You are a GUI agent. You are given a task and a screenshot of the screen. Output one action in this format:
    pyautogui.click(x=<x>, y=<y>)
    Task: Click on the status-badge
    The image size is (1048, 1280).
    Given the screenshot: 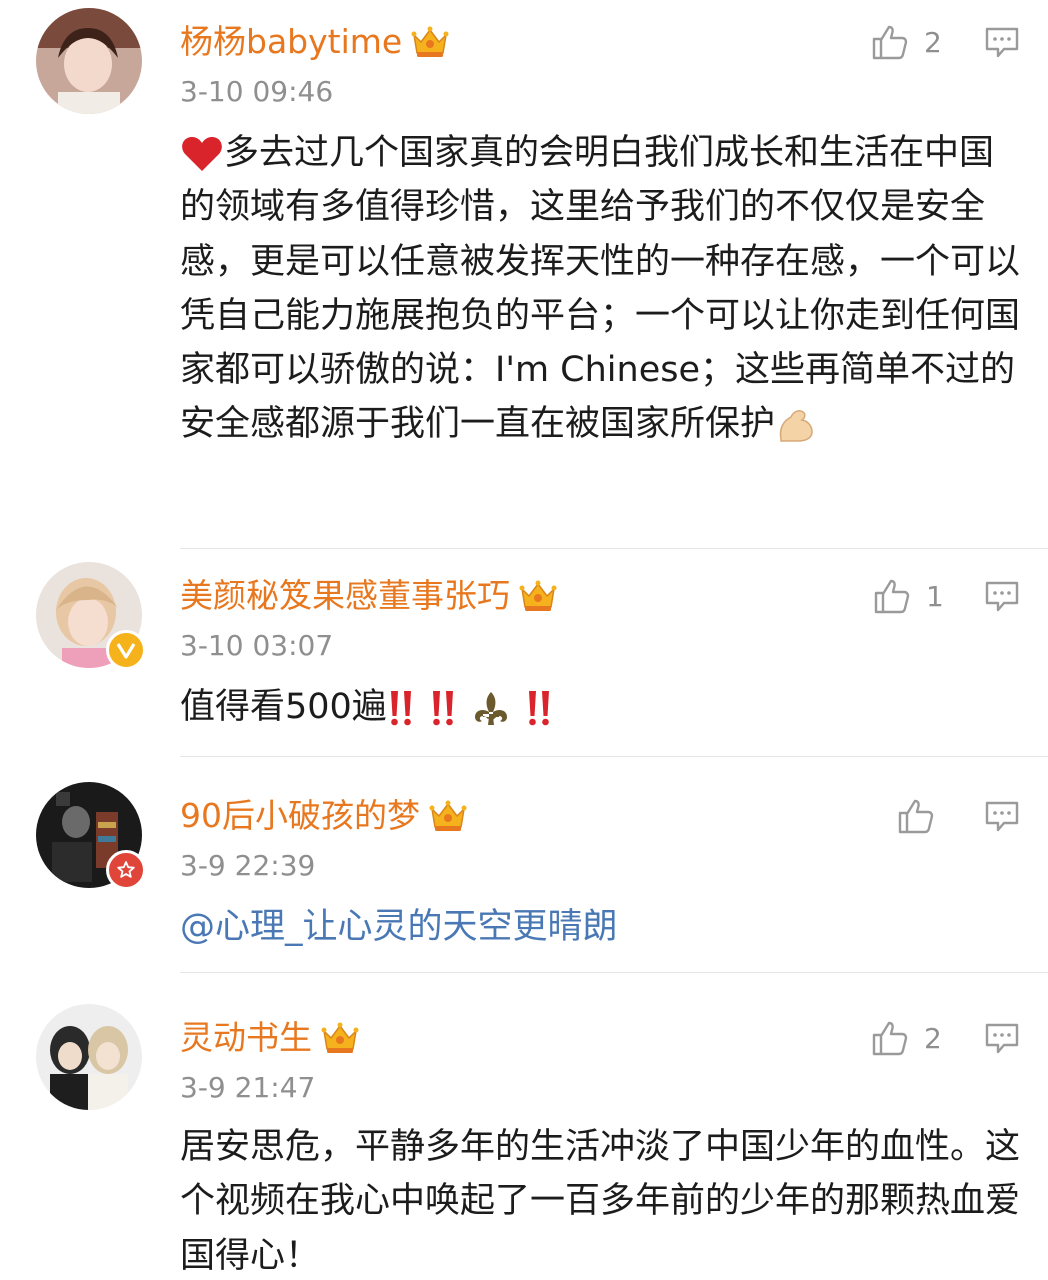 What is the action you would take?
    pyautogui.click(x=126, y=870)
    